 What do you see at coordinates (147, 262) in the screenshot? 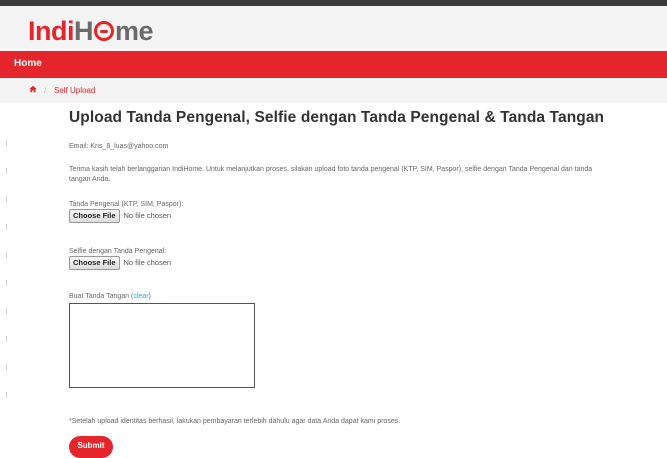
I see `selfie-file-status: No file chosen` at bounding box center [147, 262].